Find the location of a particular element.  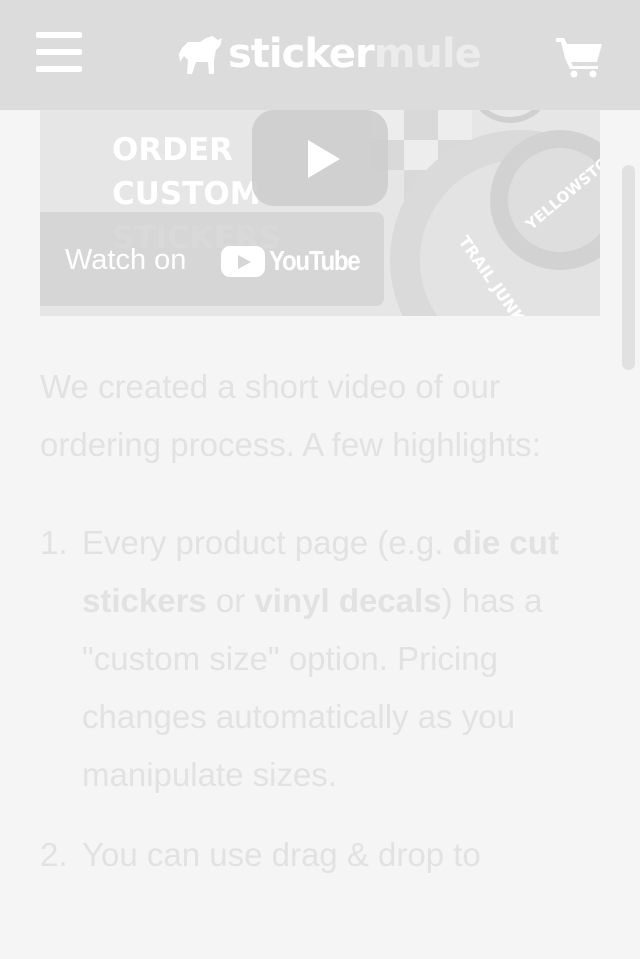

watch-on-label: Watch on is located at coordinates (126, 260).